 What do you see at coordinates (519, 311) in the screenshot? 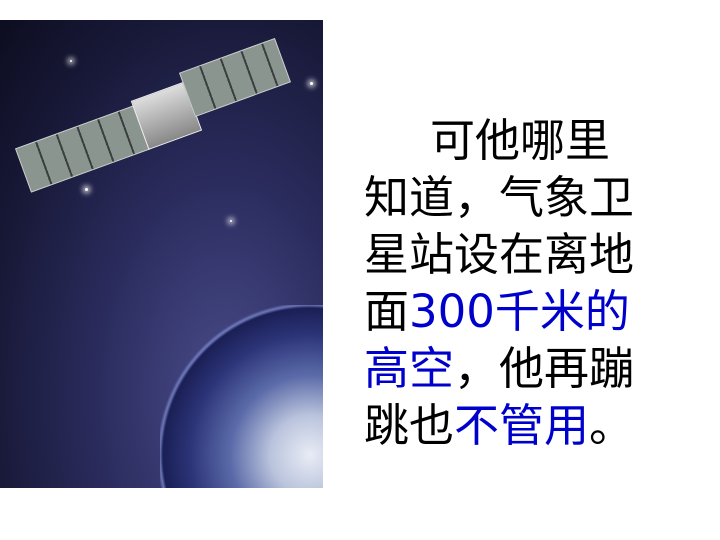
I see `highlight-text: 300千米的` at bounding box center [519, 311].